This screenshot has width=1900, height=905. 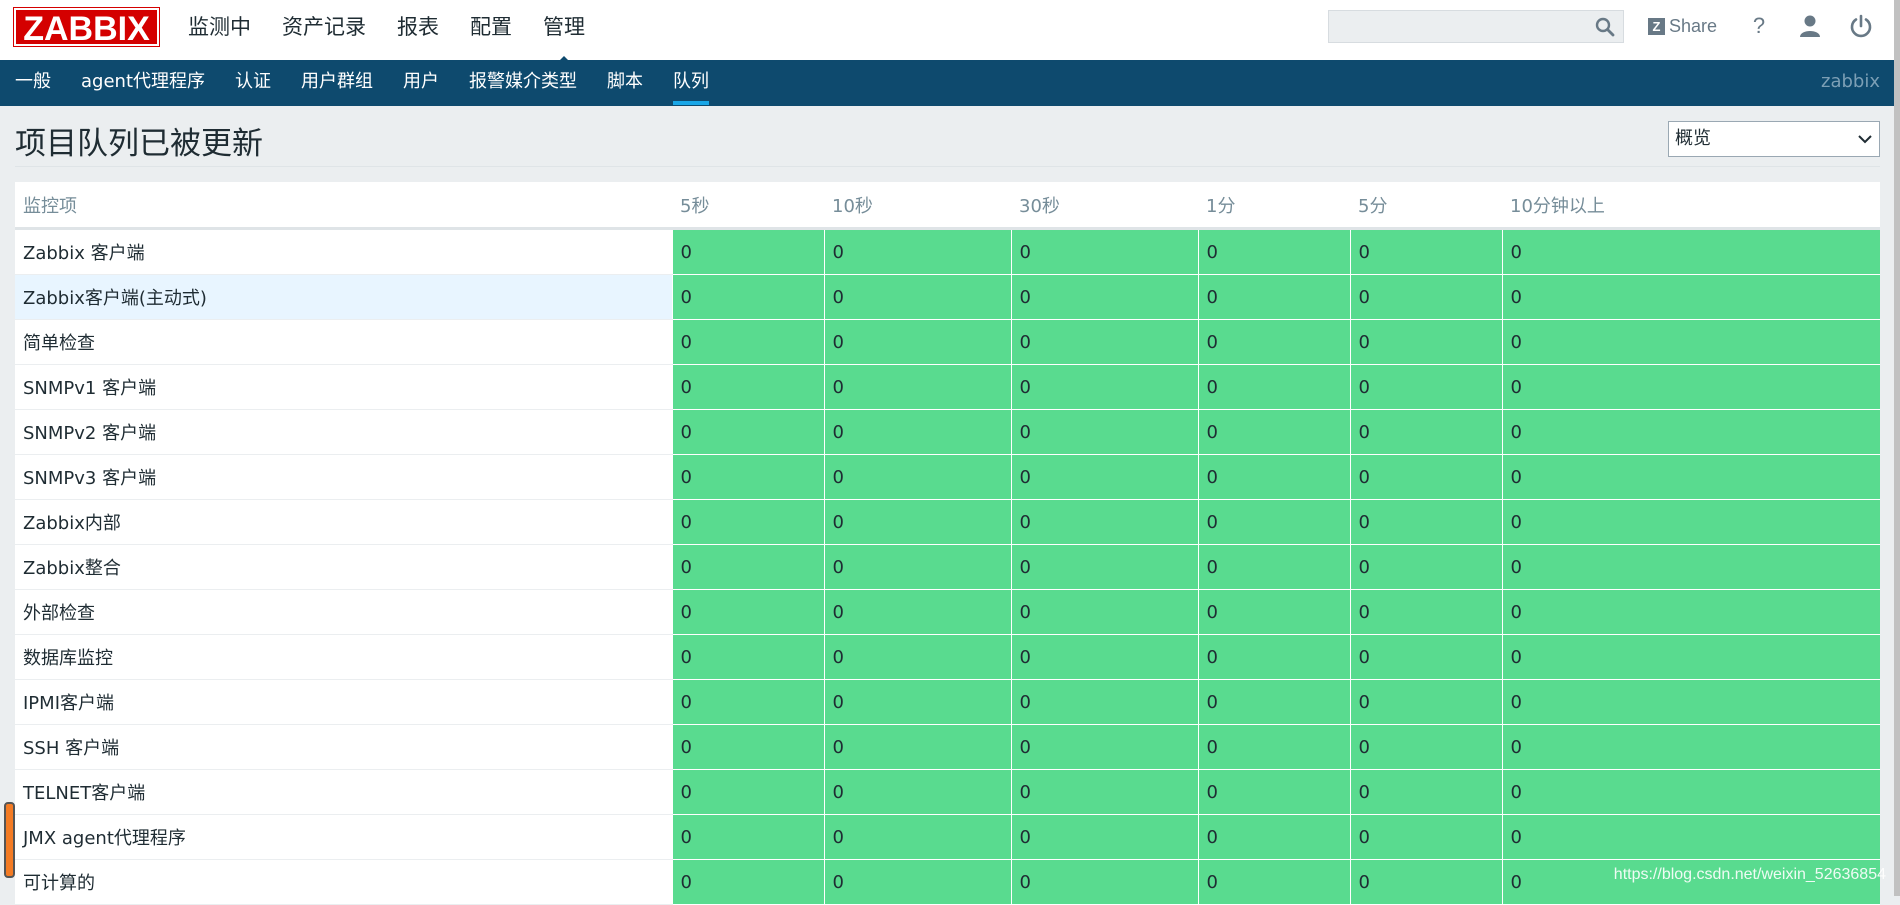 What do you see at coordinates (950, 33) in the screenshot?
I see `top-header: ZABBIX 监测中 资产记录 报表 配置 管理 Z Share ?` at bounding box center [950, 33].